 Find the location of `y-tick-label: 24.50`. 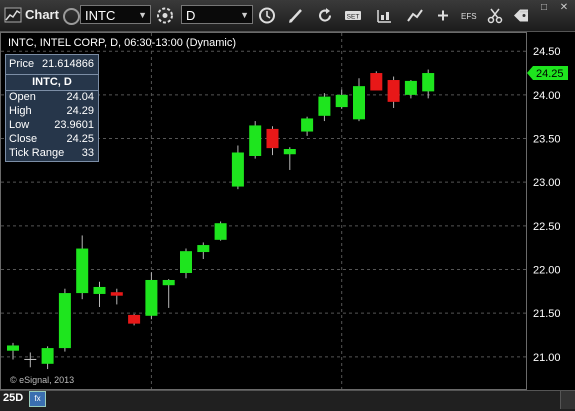

y-tick-label: 24.50 is located at coordinates (547, 52).